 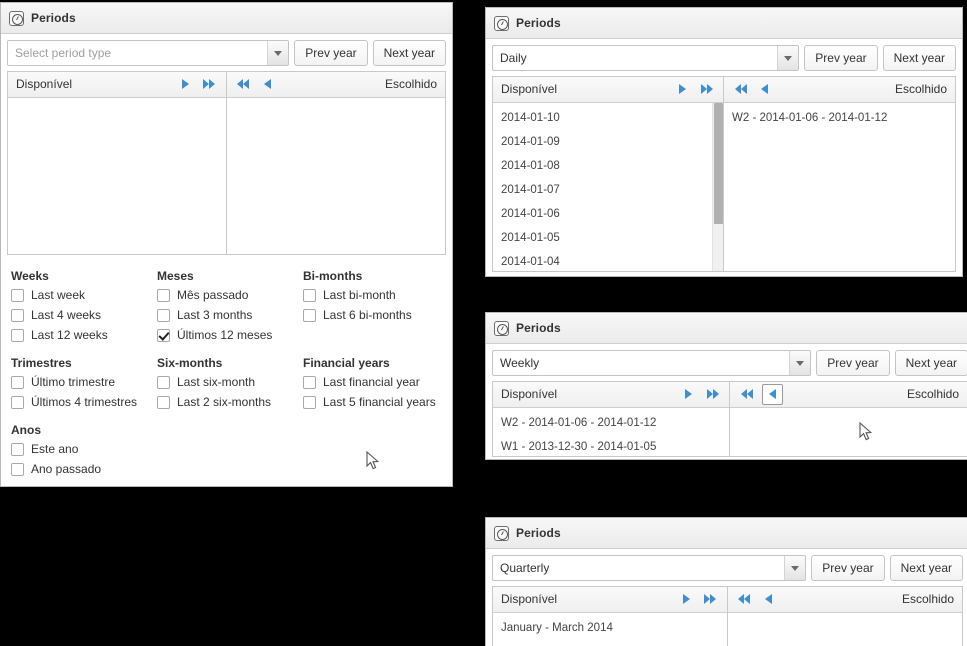 What do you see at coordinates (608, 142) in the screenshot?
I see `list-item: 2014-01-09` at bounding box center [608, 142].